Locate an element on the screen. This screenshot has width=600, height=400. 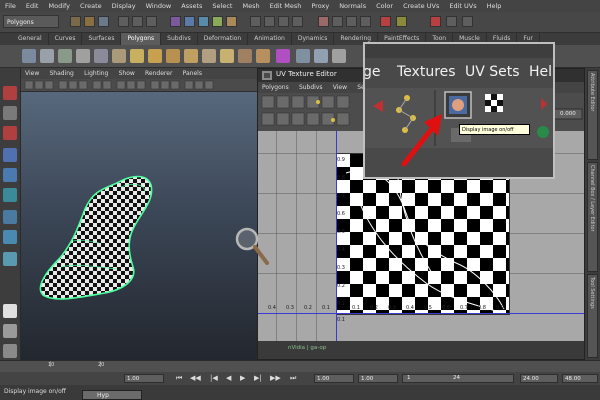
select-tool-icon is located at coordinates (10, 93).